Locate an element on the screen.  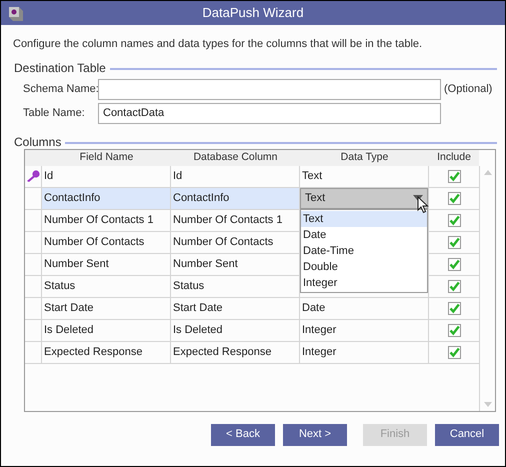
wizard-button: Next > is located at coordinates (315, 435).